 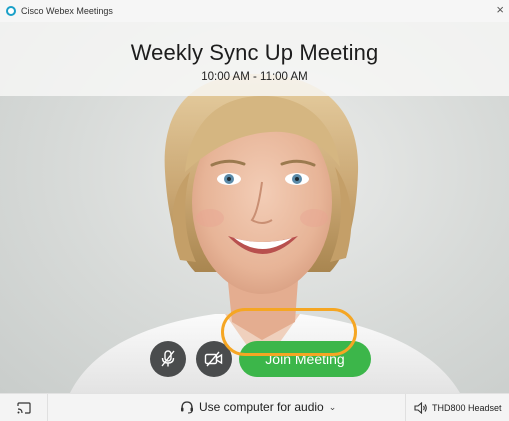 What do you see at coordinates (500, 10) in the screenshot?
I see `close-icon: ×` at bounding box center [500, 10].